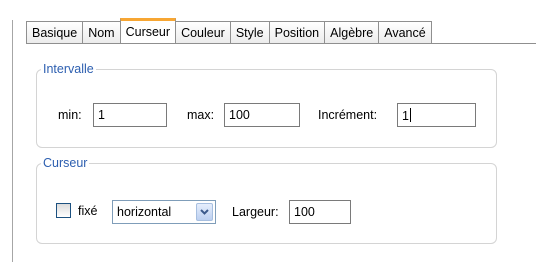  What do you see at coordinates (101, 32) in the screenshot?
I see `tab-nom: Nom` at bounding box center [101, 32].